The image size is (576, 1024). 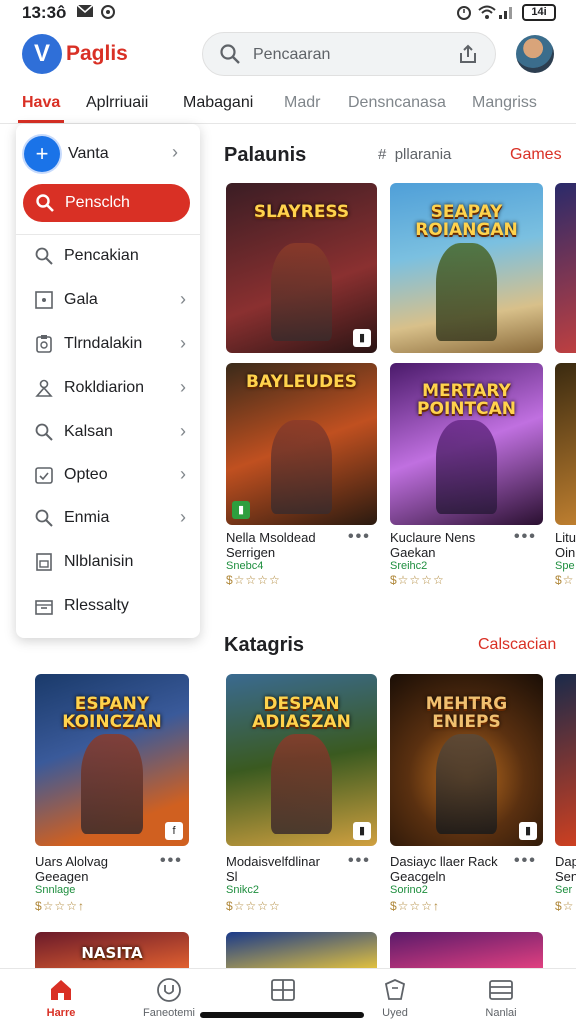 I want to click on game-card: NASITA, so click(x=112, y=950).